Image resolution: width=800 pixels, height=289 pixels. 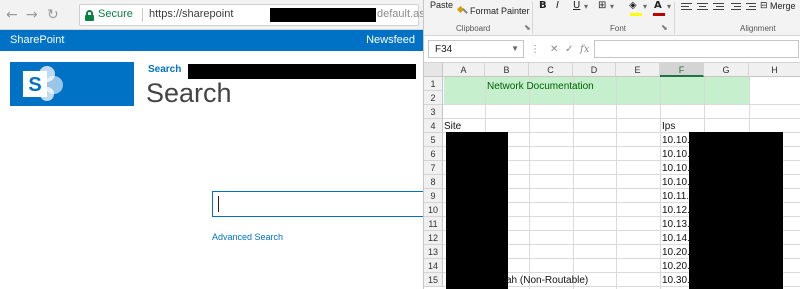 I want to click on address-bar: Secure https://sharepoint default.aspx, so click(x=251, y=15).